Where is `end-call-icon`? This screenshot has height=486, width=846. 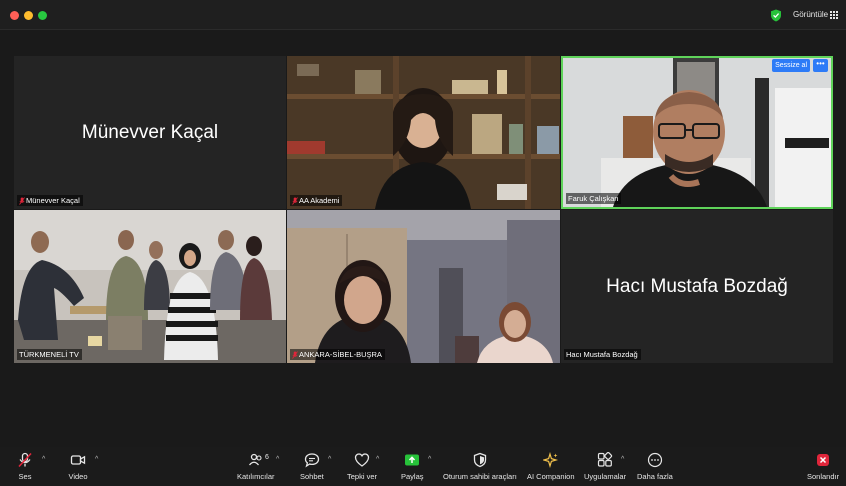
end-call-icon is located at coordinates (823, 460).